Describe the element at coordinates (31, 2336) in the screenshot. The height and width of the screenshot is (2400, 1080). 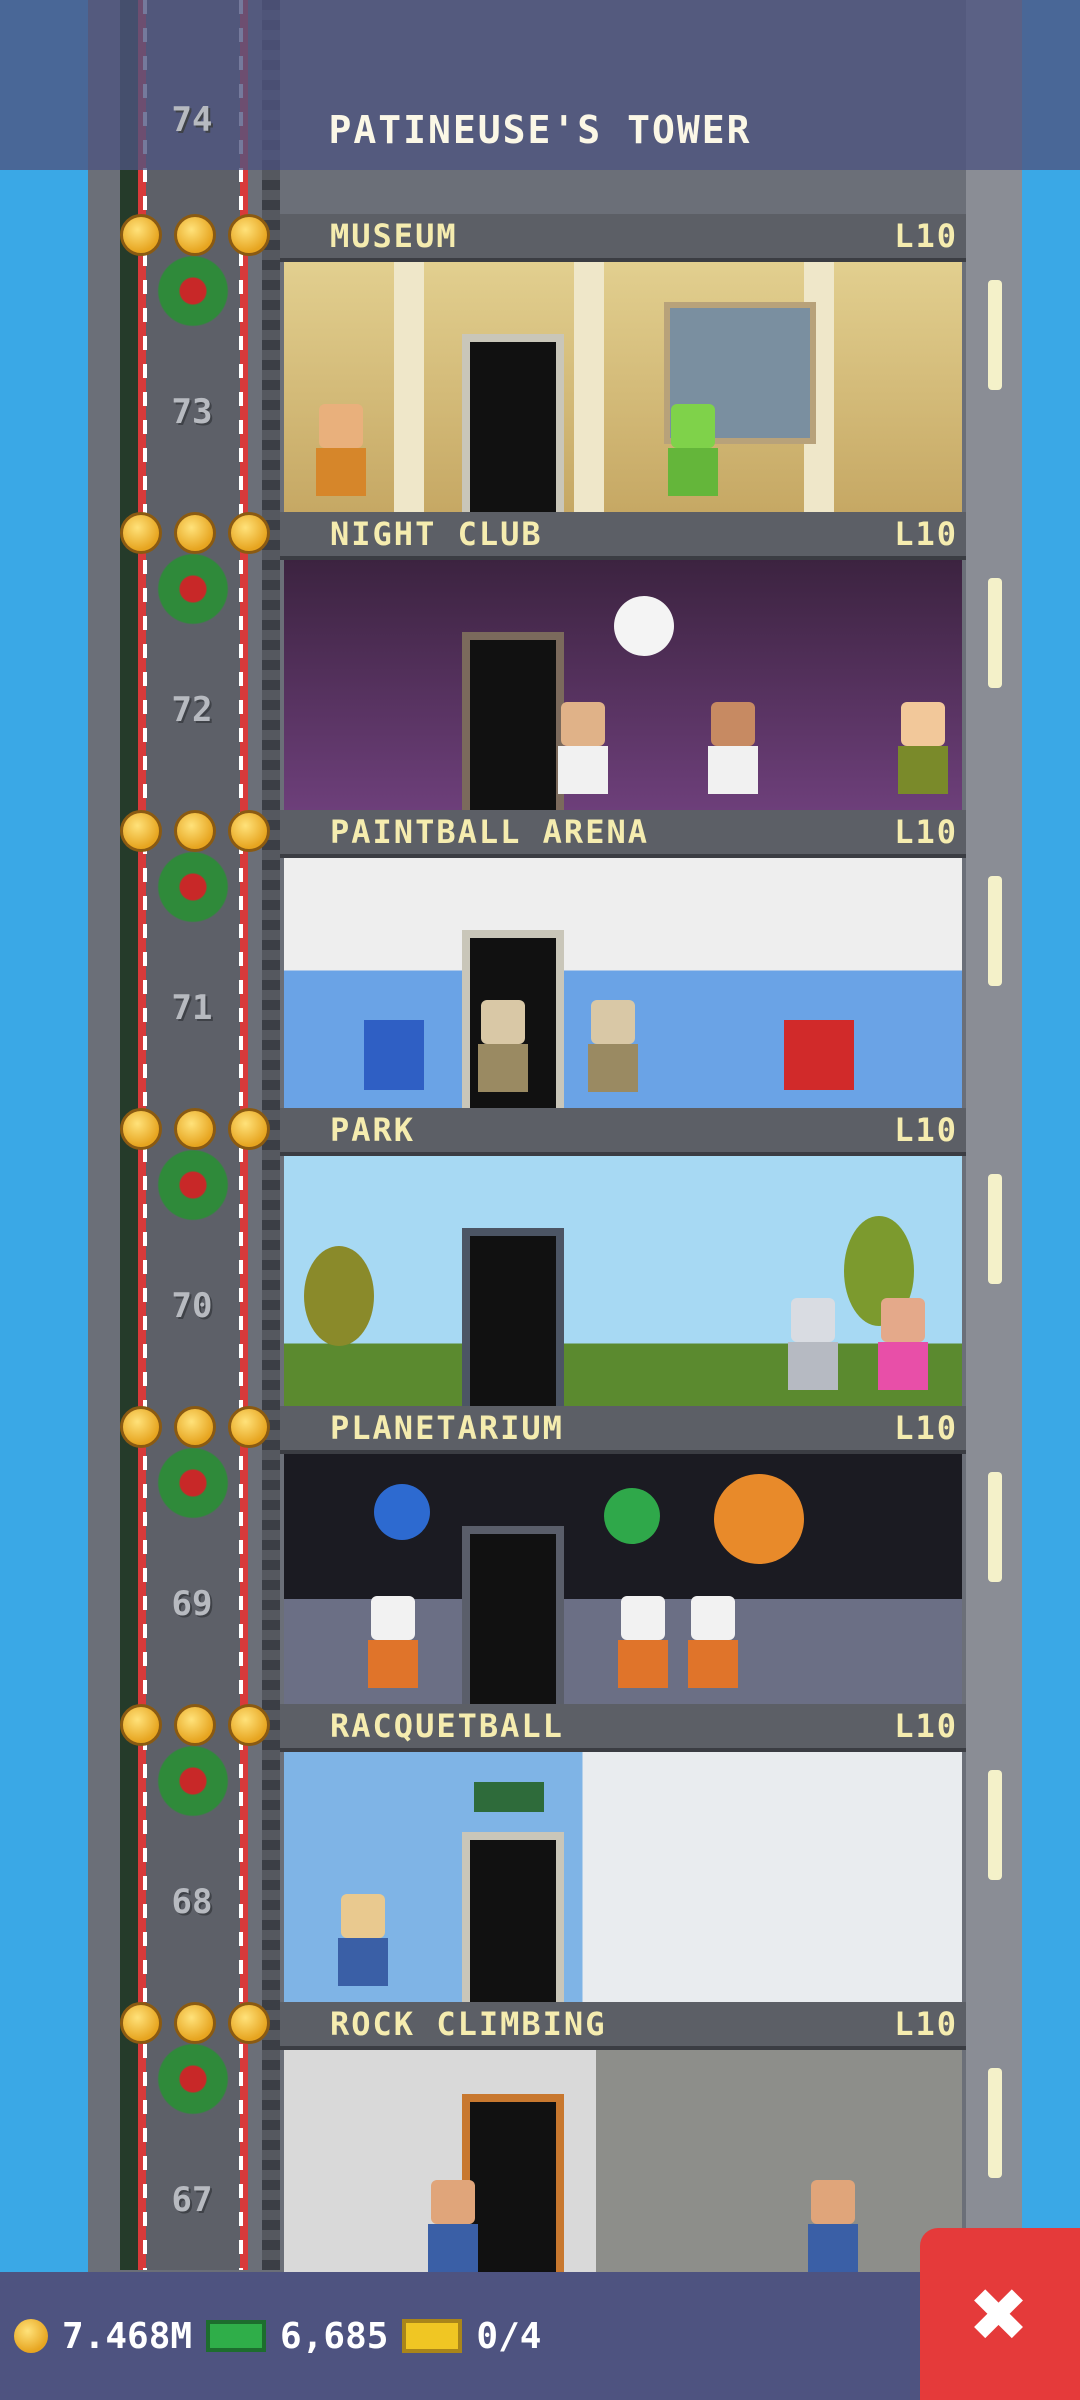
I see `coin-icon` at that location.